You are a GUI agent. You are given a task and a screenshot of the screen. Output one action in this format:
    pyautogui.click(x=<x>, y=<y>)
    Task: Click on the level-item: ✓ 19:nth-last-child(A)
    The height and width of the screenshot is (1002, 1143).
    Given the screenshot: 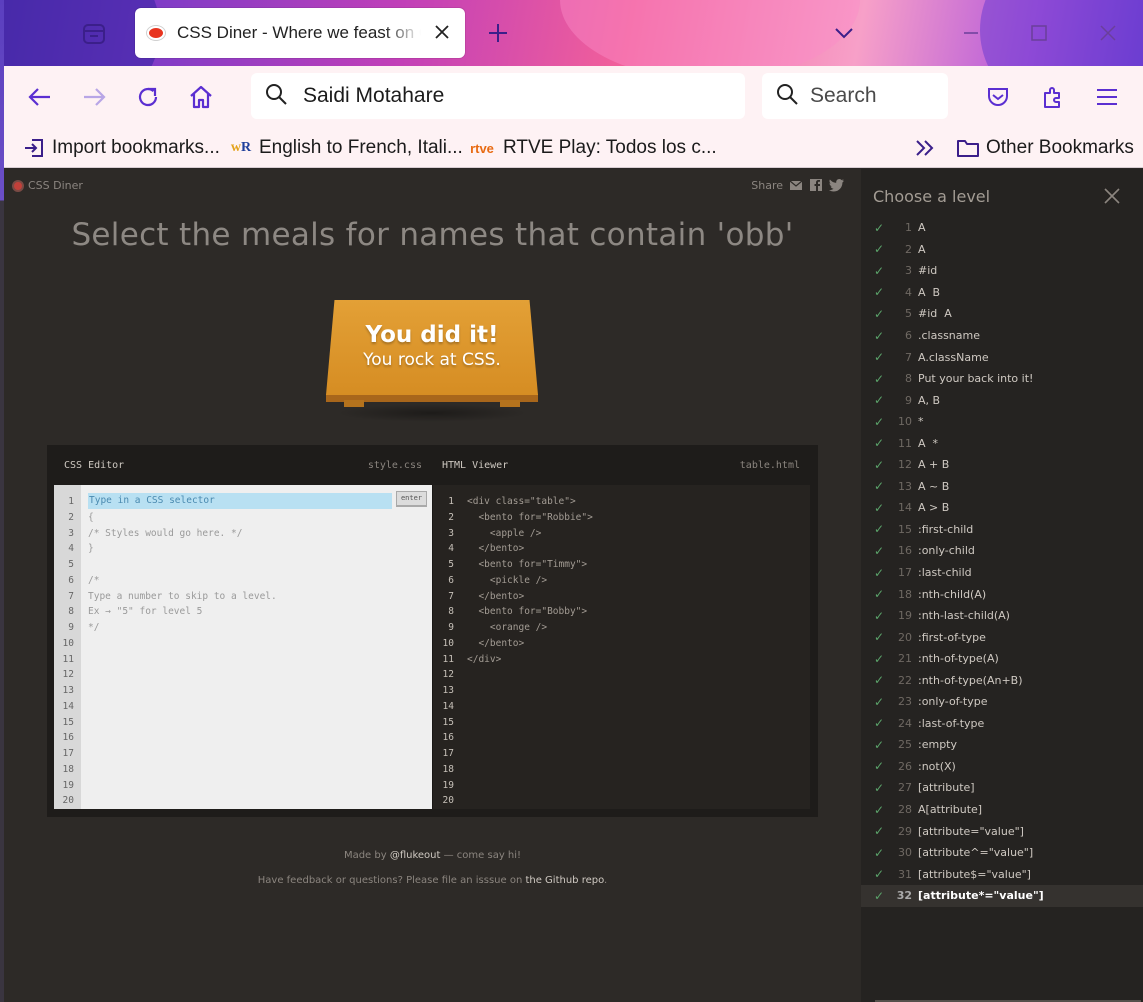 What is the action you would take?
    pyautogui.click(x=1002, y=616)
    